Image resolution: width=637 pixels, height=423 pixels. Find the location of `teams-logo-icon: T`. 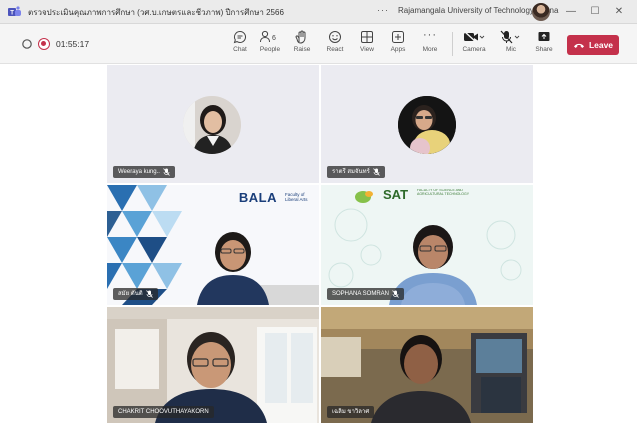

teams-logo-icon: T is located at coordinates (14, 11).